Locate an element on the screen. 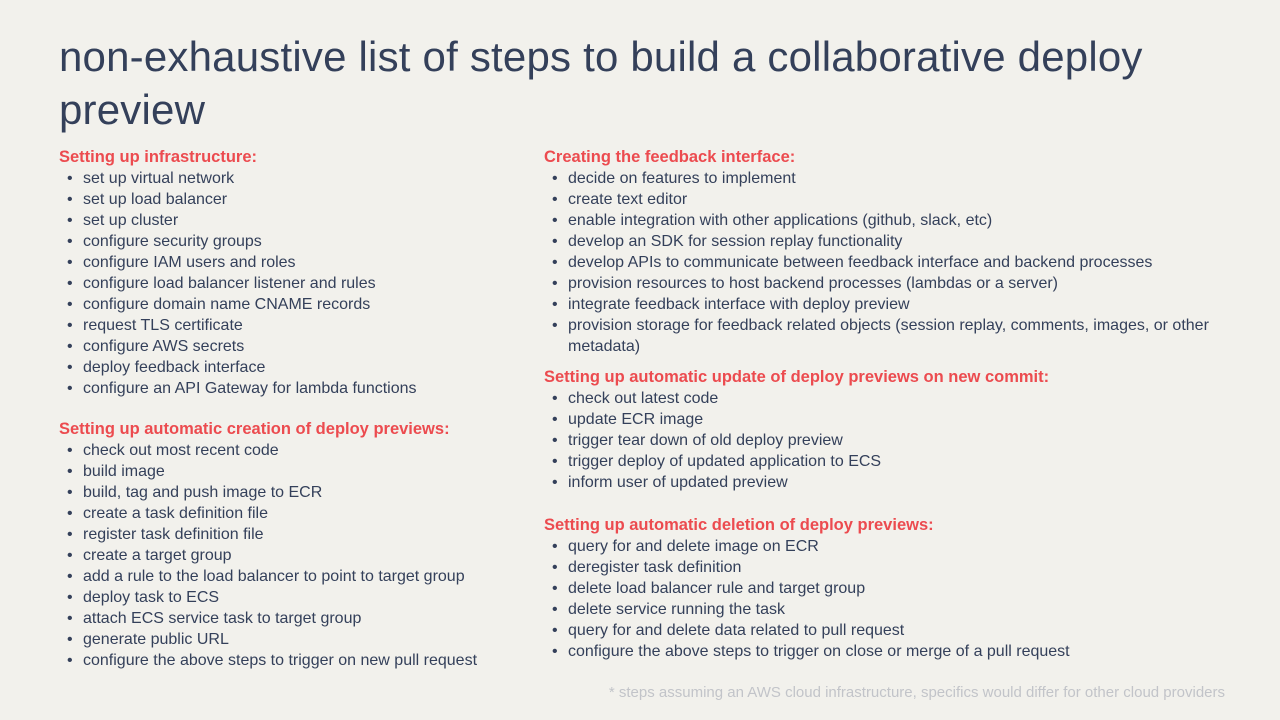 This screenshot has height=720, width=1280. list-item: attach ECS service task to target group is located at coordinates (294, 618).